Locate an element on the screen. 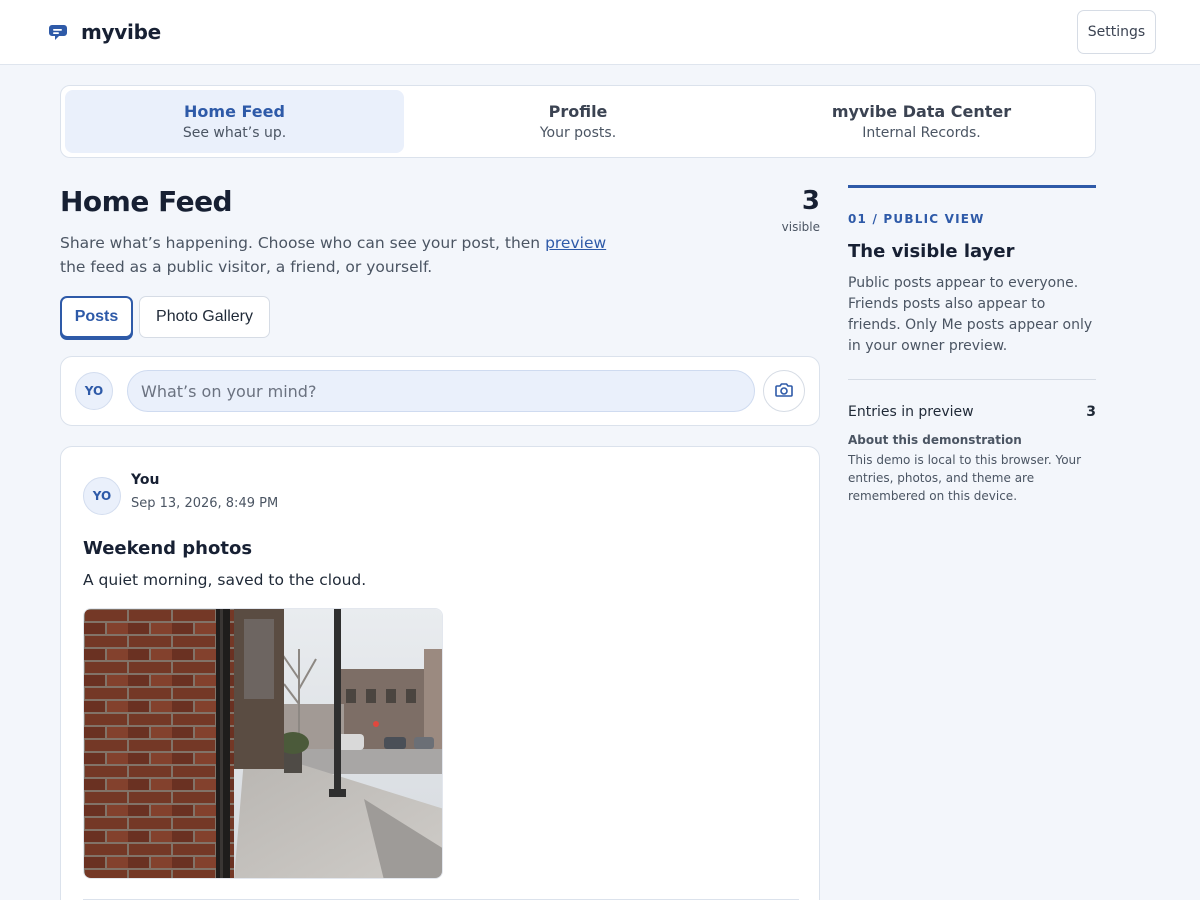  post-input is located at coordinates (441, 391).